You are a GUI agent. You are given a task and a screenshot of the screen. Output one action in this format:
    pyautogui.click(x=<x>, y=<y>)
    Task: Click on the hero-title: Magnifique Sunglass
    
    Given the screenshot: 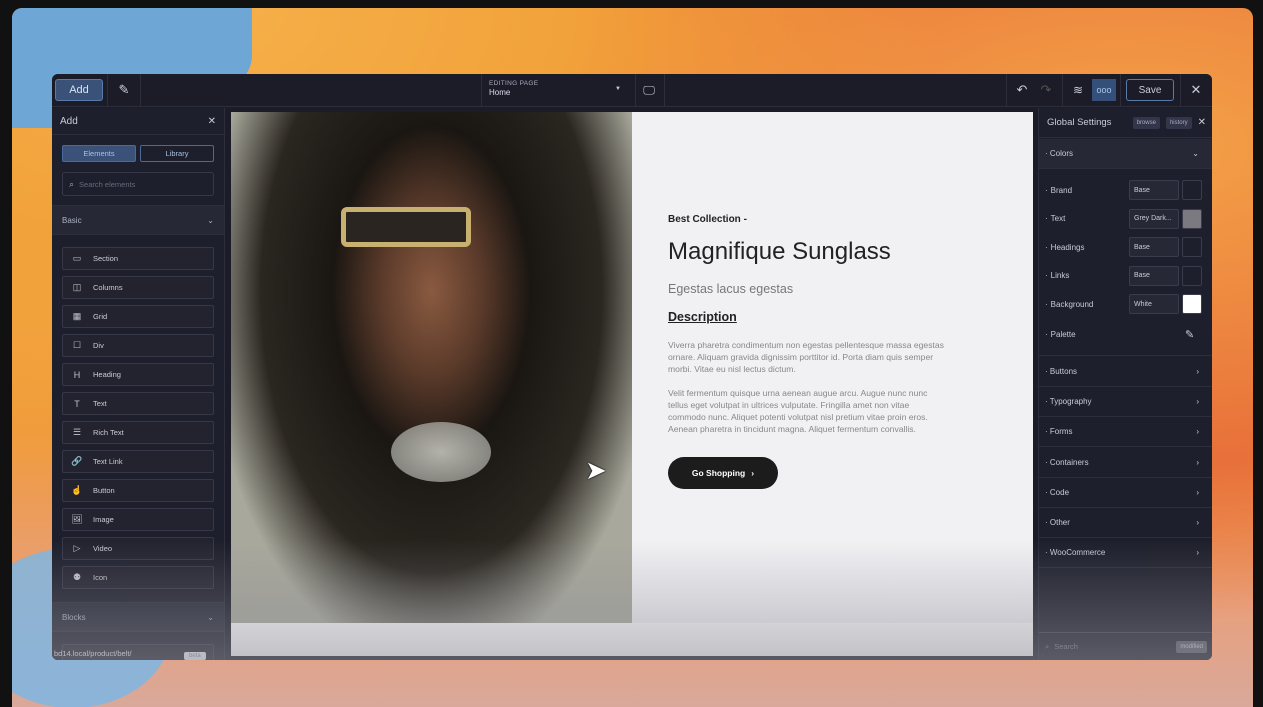 What is the action you would take?
    pyautogui.click(x=779, y=252)
    